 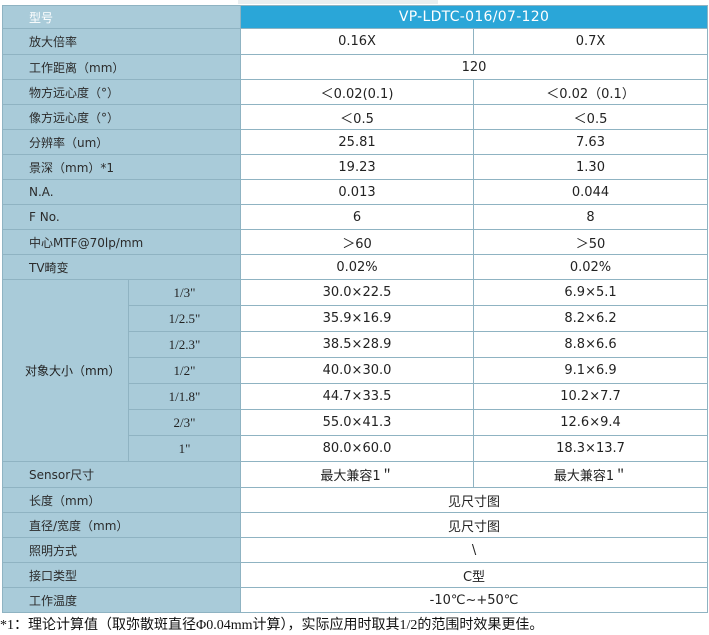 What do you see at coordinates (474, 17) in the screenshot?
I see `model-name: VP-LDTC-016/07-120` at bounding box center [474, 17].